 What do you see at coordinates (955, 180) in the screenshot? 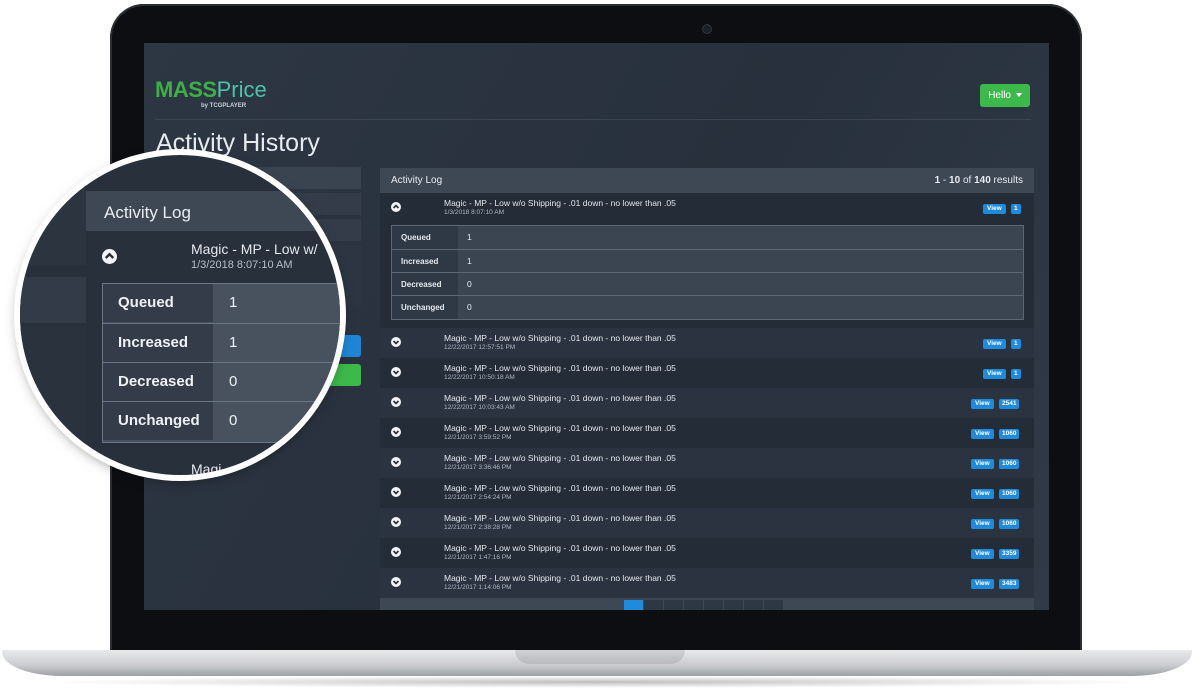
I see `results-range-end: 10` at bounding box center [955, 180].